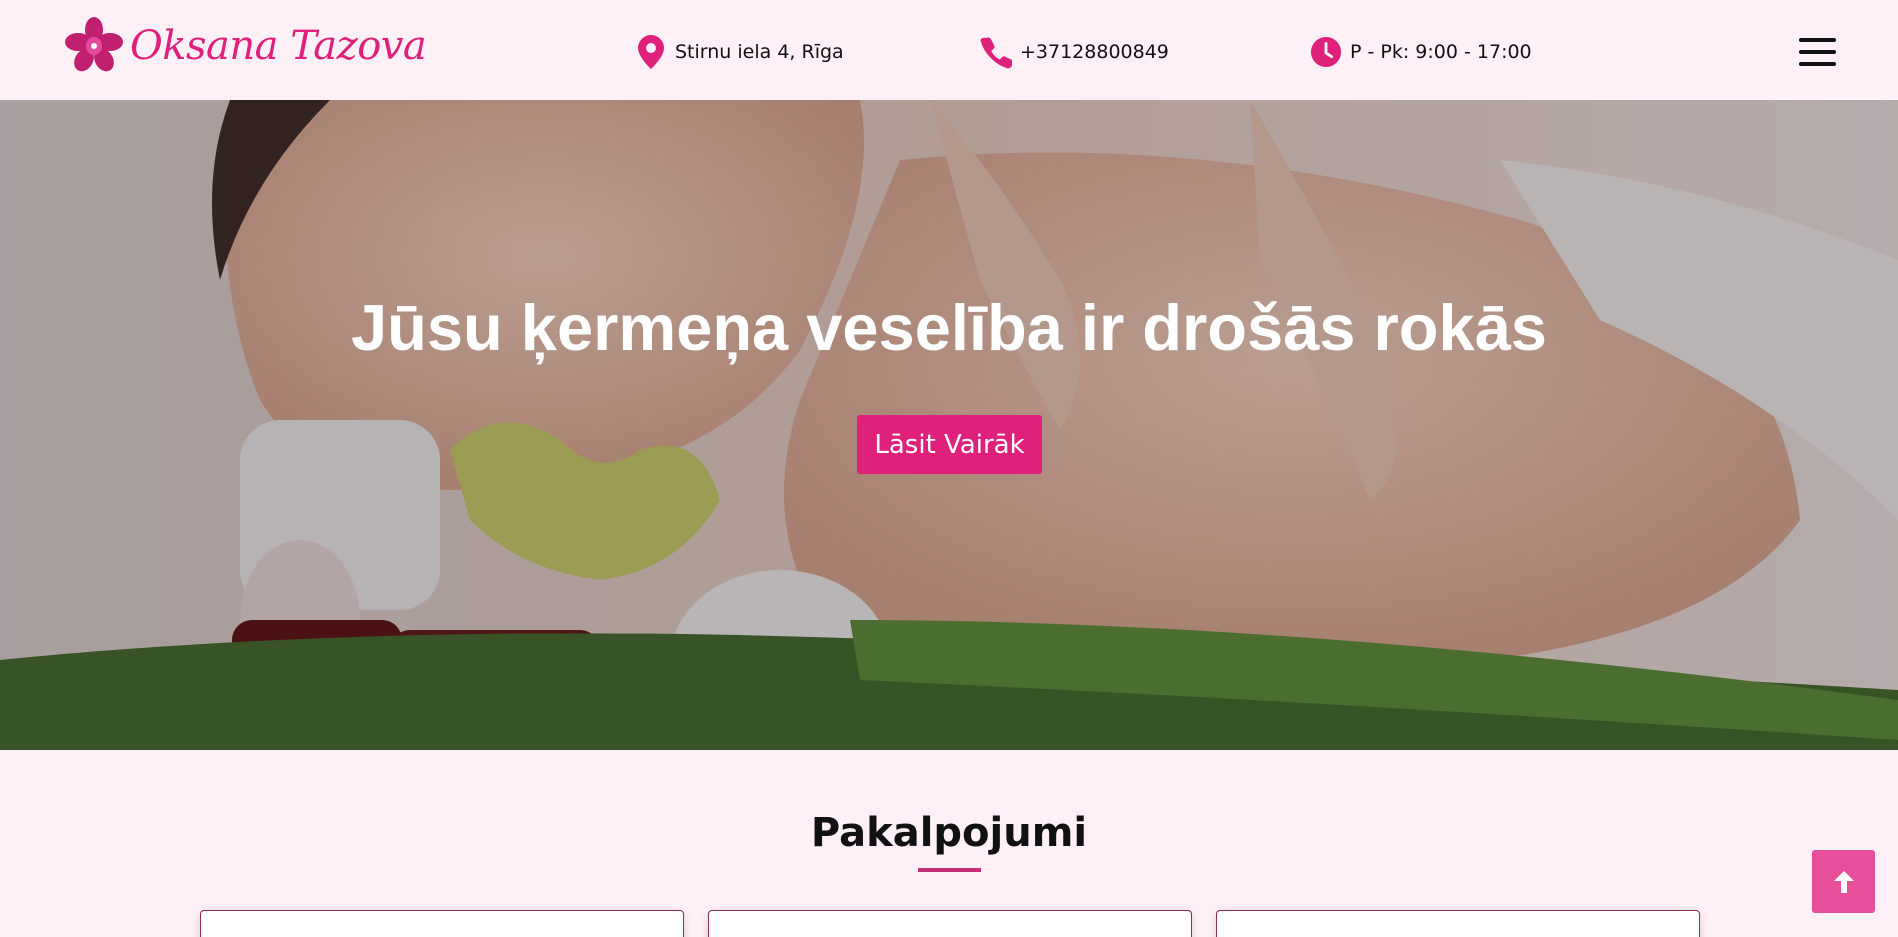  What do you see at coordinates (278, 46) in the screenshot?
I see `brand-name: Oksana Tazova` at bounding box center [278, 46].